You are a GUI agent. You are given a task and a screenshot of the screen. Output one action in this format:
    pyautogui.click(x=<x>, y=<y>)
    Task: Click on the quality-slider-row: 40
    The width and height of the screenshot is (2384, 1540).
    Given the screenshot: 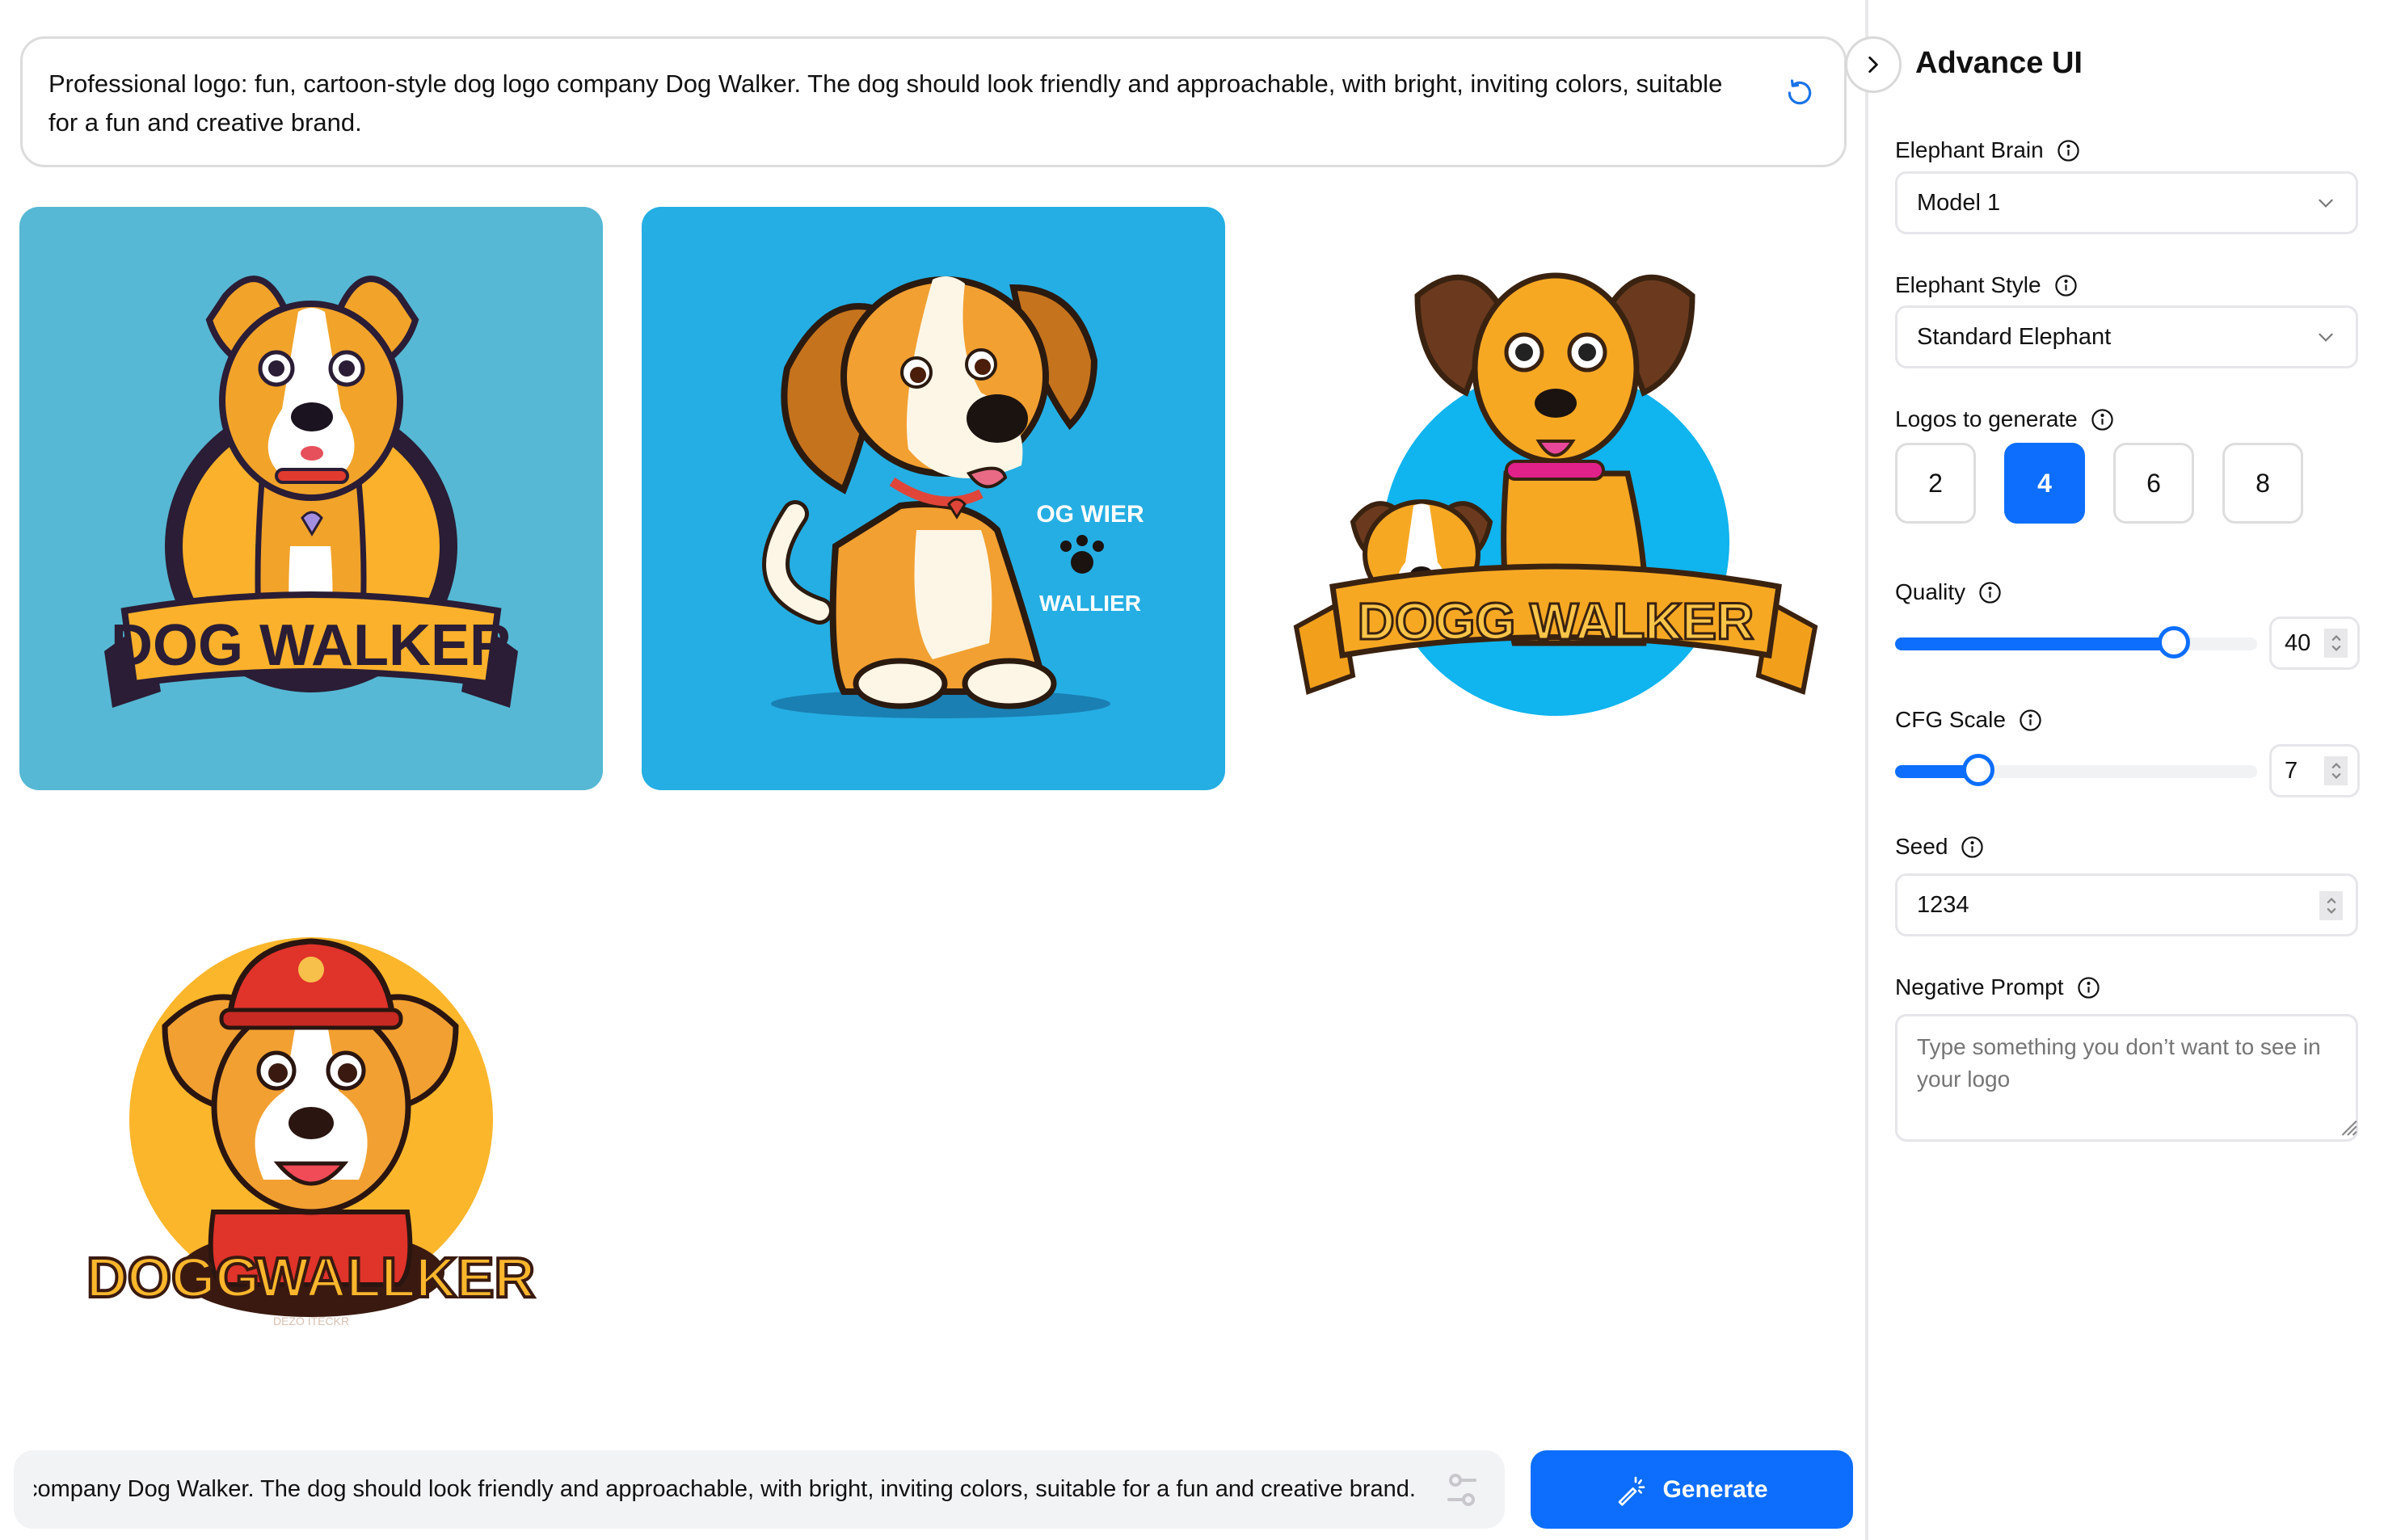 What is the action you would take?
    pyautogui.click(x=2127, y=643)
    